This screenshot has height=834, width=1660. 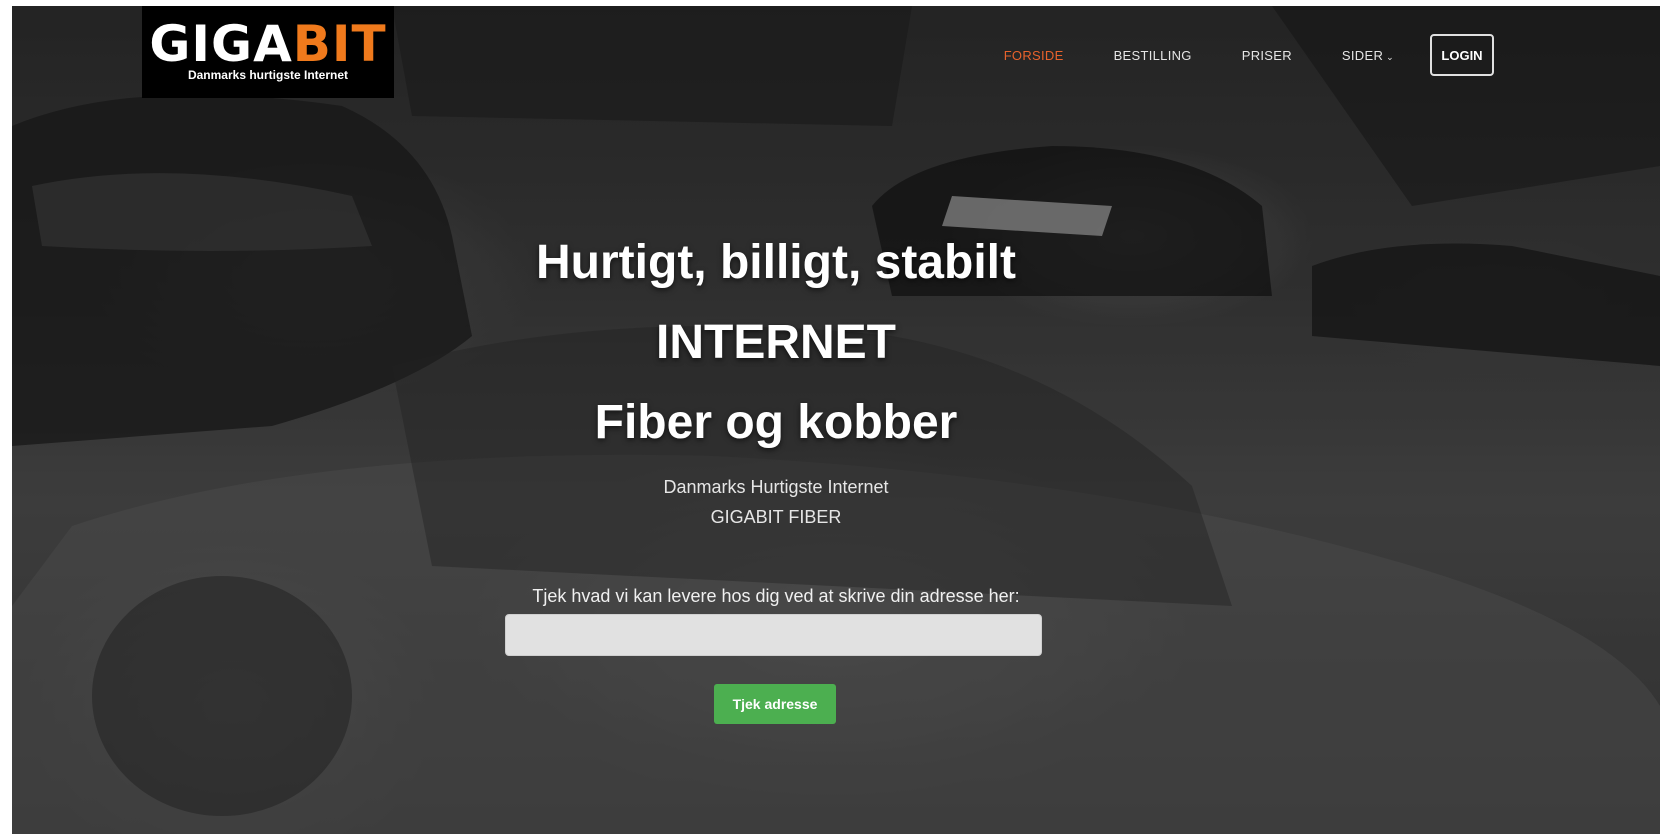 I want to click on nav-item-forside: FORSIDE, so click(x=1034, y=55).